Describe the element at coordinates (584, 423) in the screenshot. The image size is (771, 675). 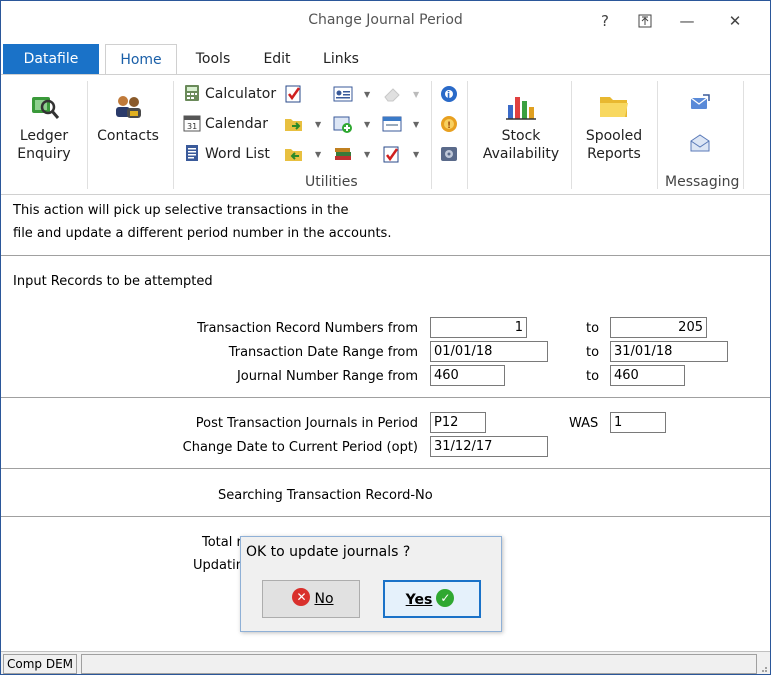
I see `was-label: WAS` at that location.